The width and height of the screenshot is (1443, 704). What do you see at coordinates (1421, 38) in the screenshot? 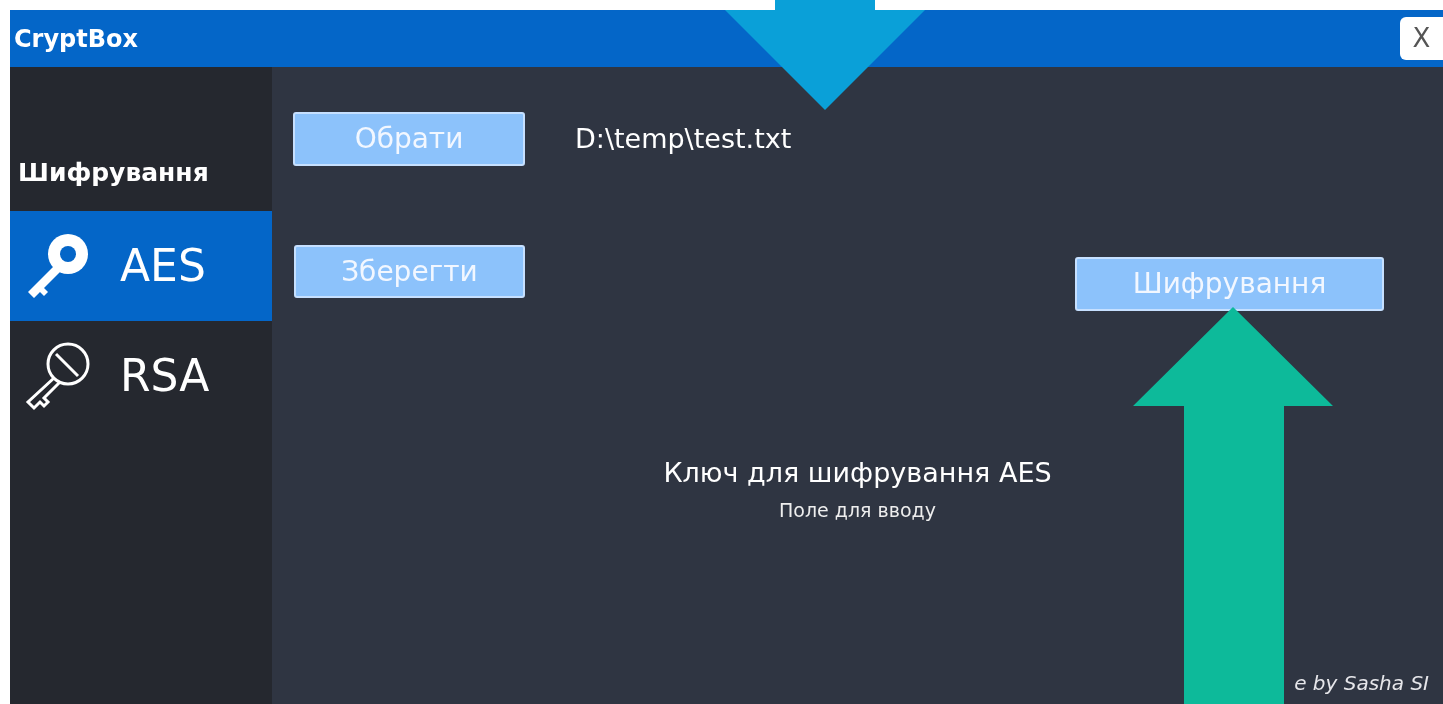
I see `close-button: X` at bounding box center [1421, 38].